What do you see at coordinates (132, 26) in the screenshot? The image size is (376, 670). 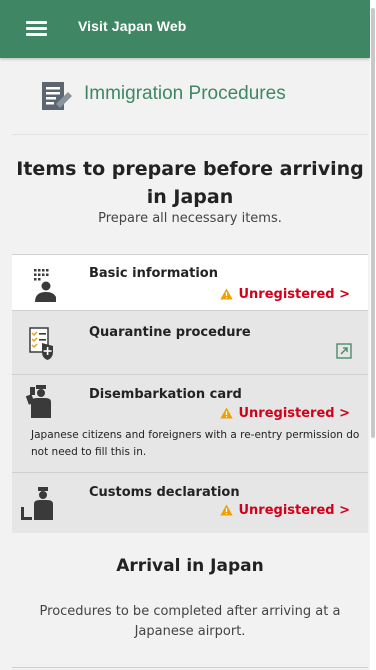 I see `app-title: Visit Japan Web` at bounding box center [132, 26].